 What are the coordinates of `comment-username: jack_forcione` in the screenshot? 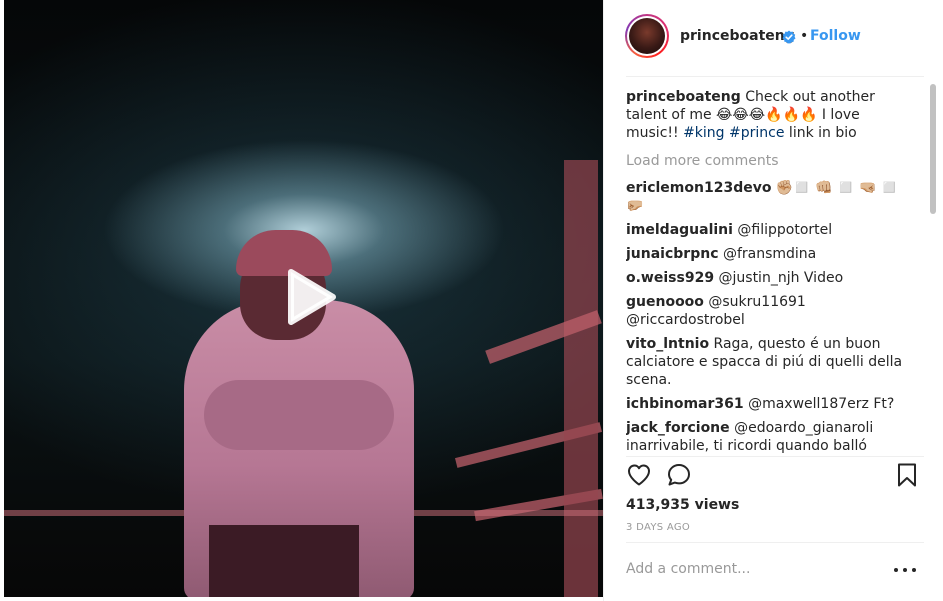 It's located at (678, 428).